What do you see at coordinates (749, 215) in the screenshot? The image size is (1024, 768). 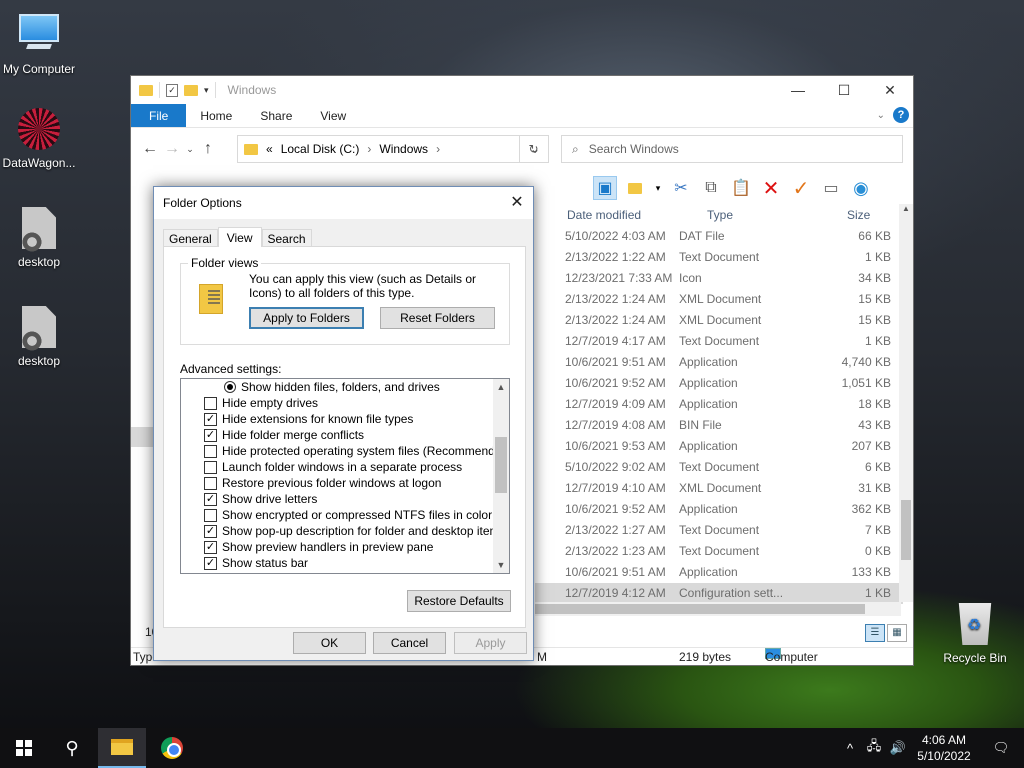 I see `column-type: Type` at bounding box center [749, 215].